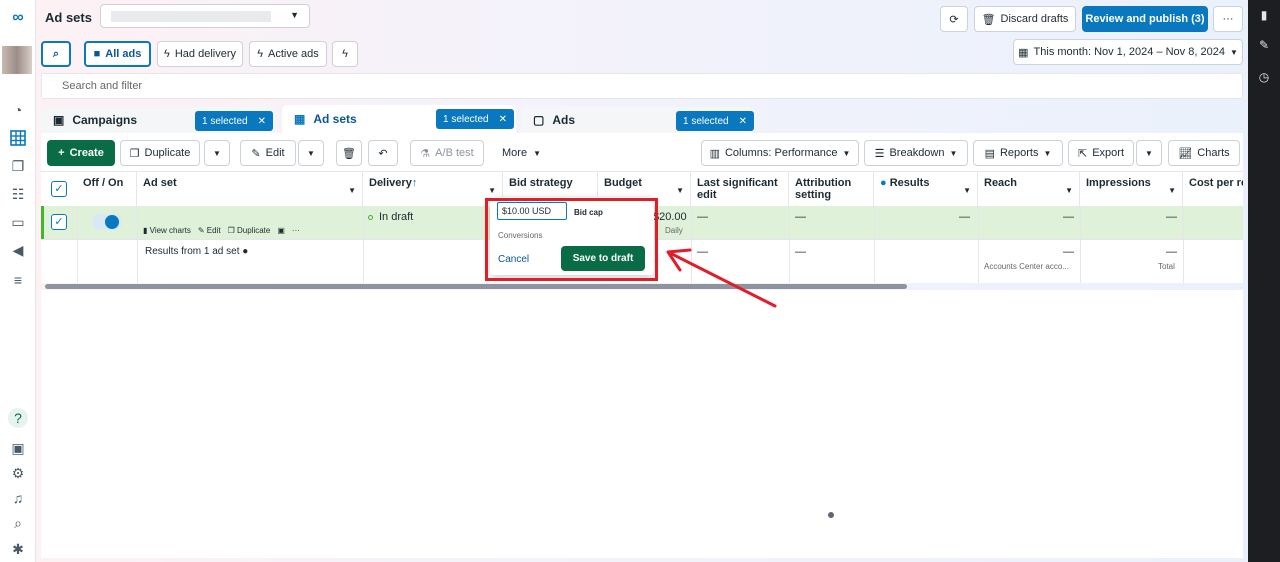 The width and height of the screenshot is (1280, 562). I want to click on audiences-icon: ☷, so click(18, 194).